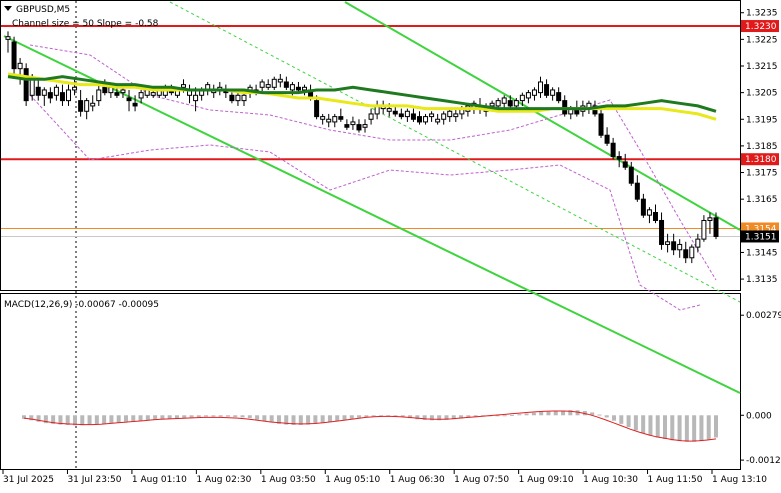  I want to click on time-tick-label: 1 Aug 07:50, so click(481, 480).